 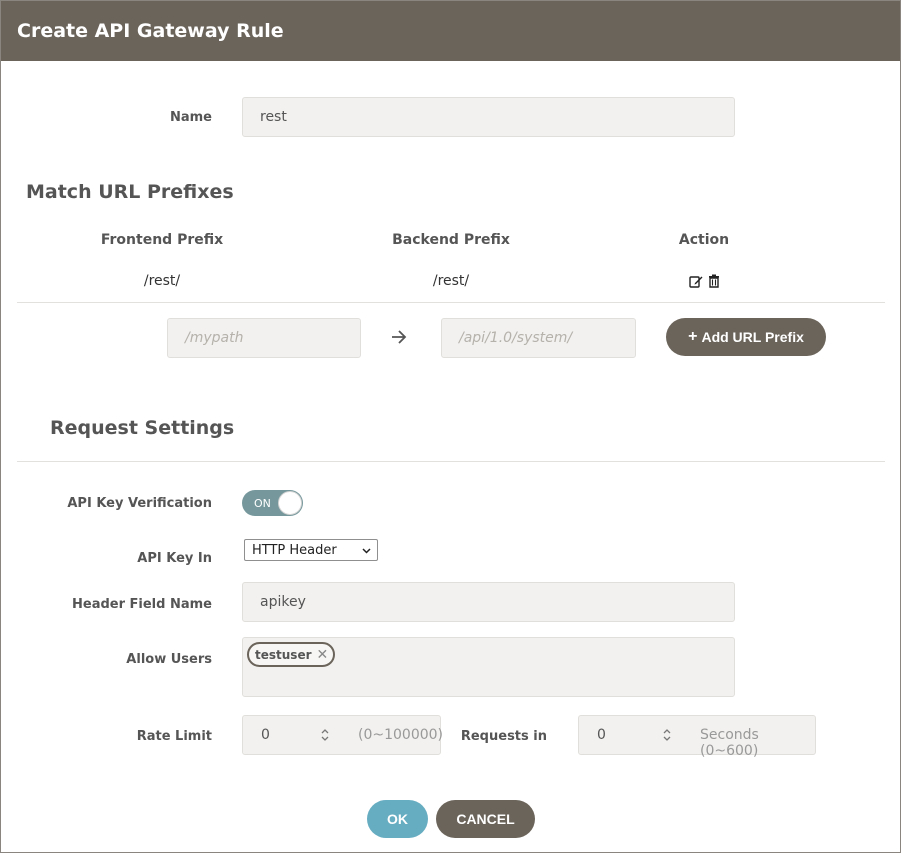 What do you see at coordinates (693, 336) in the screenshot?
I see `plus-icon: +` at bounding box center [693, 336].